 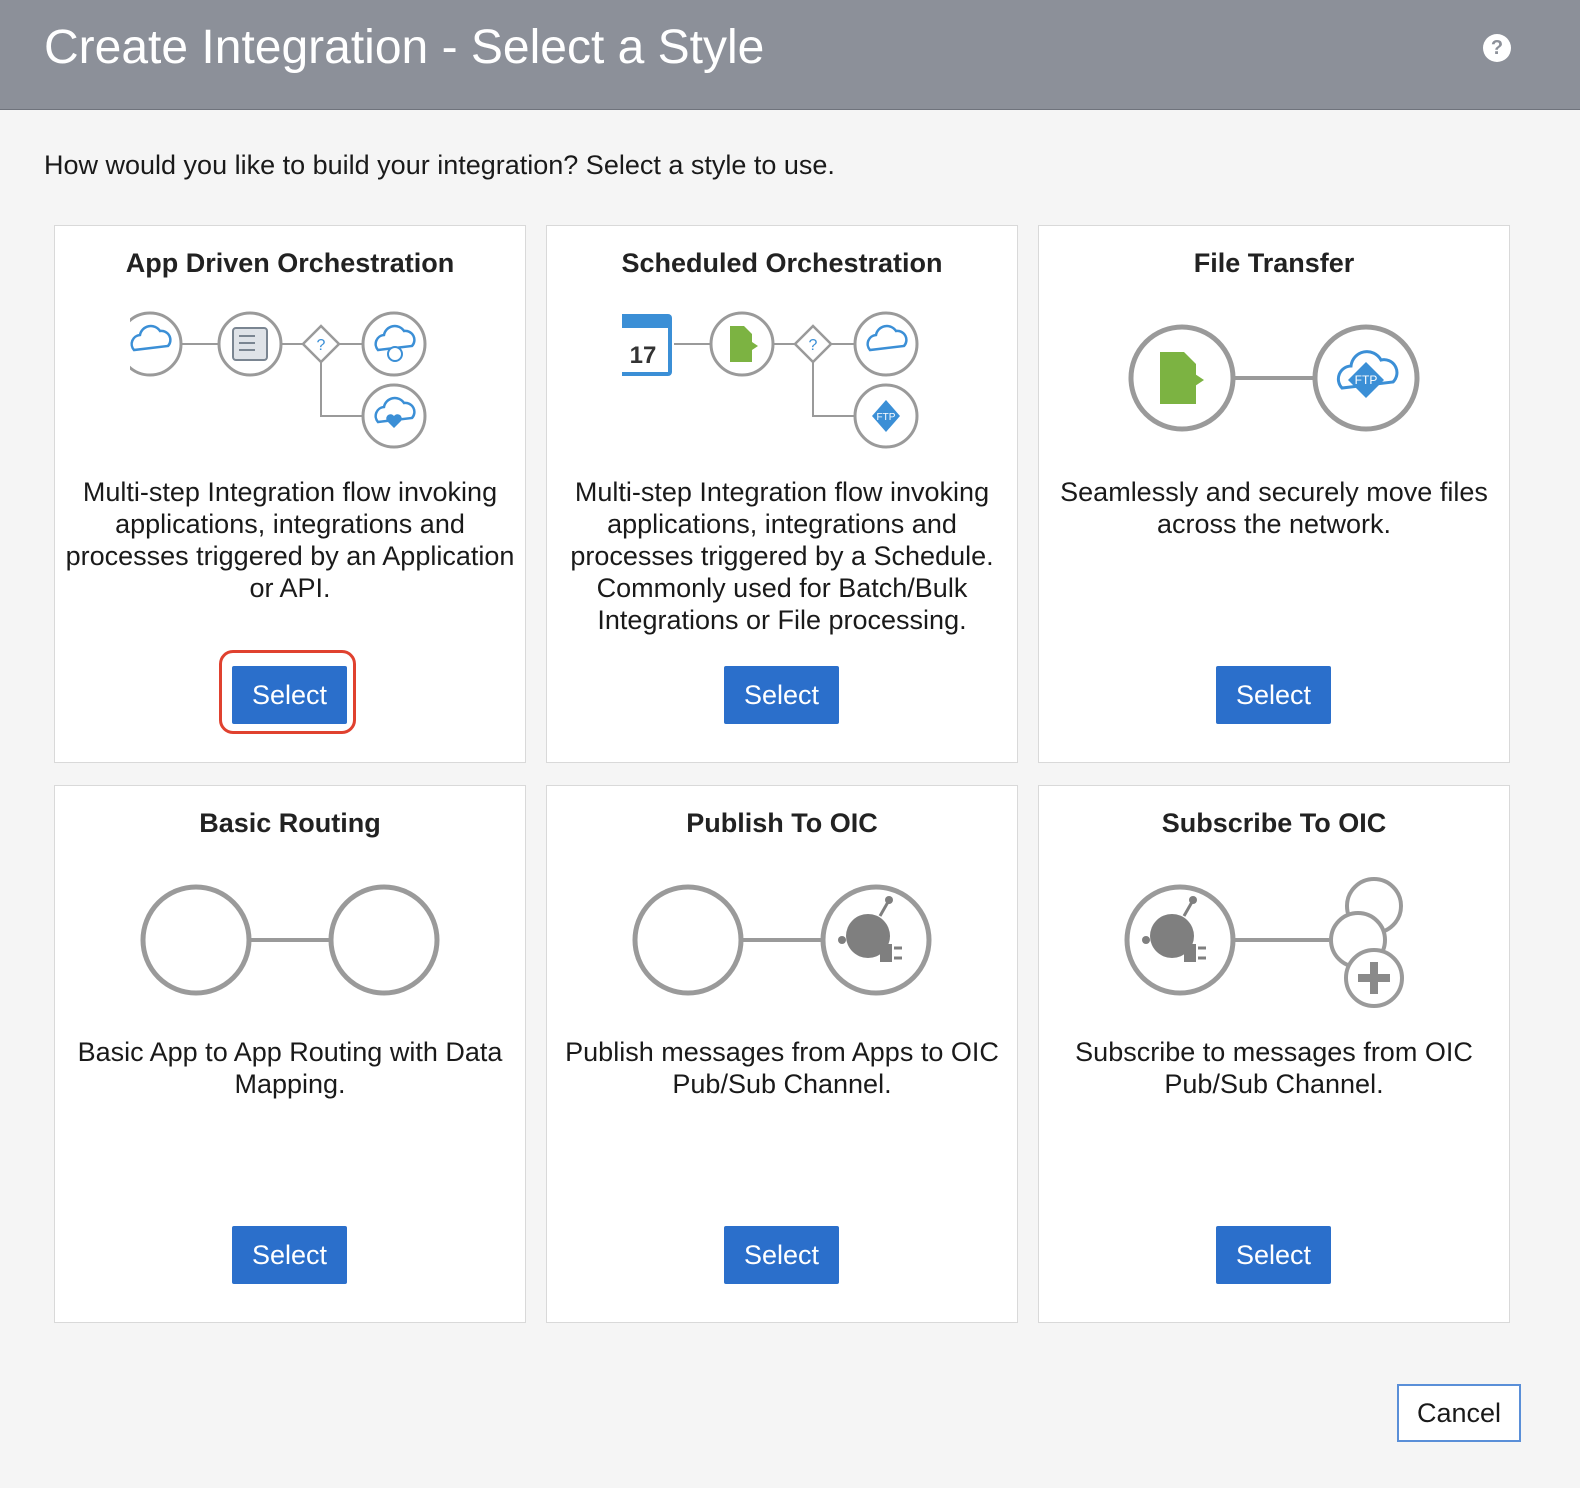 What do you see at coordinates (790, 55) in the screenshot?
I see `dialog-header: Create Integration - Select a Style ?` at bounding box center [790, 55].